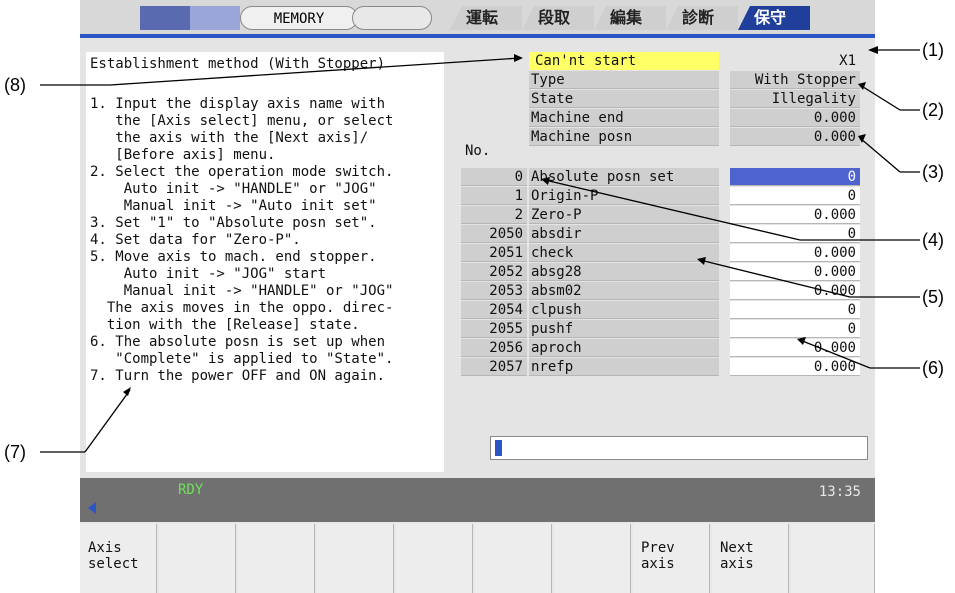  I want to click on callout-4: (4), so click(933, 240).